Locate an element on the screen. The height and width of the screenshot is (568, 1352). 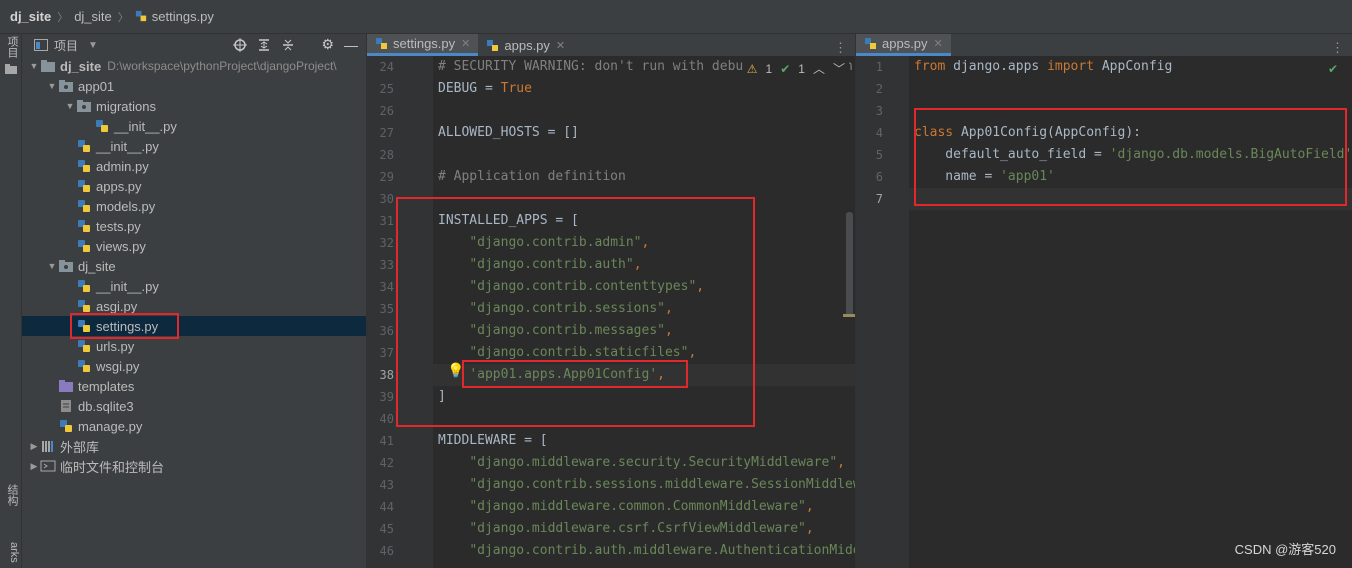
tool-tab-project: 项目 is located at coordinates (11, 47).